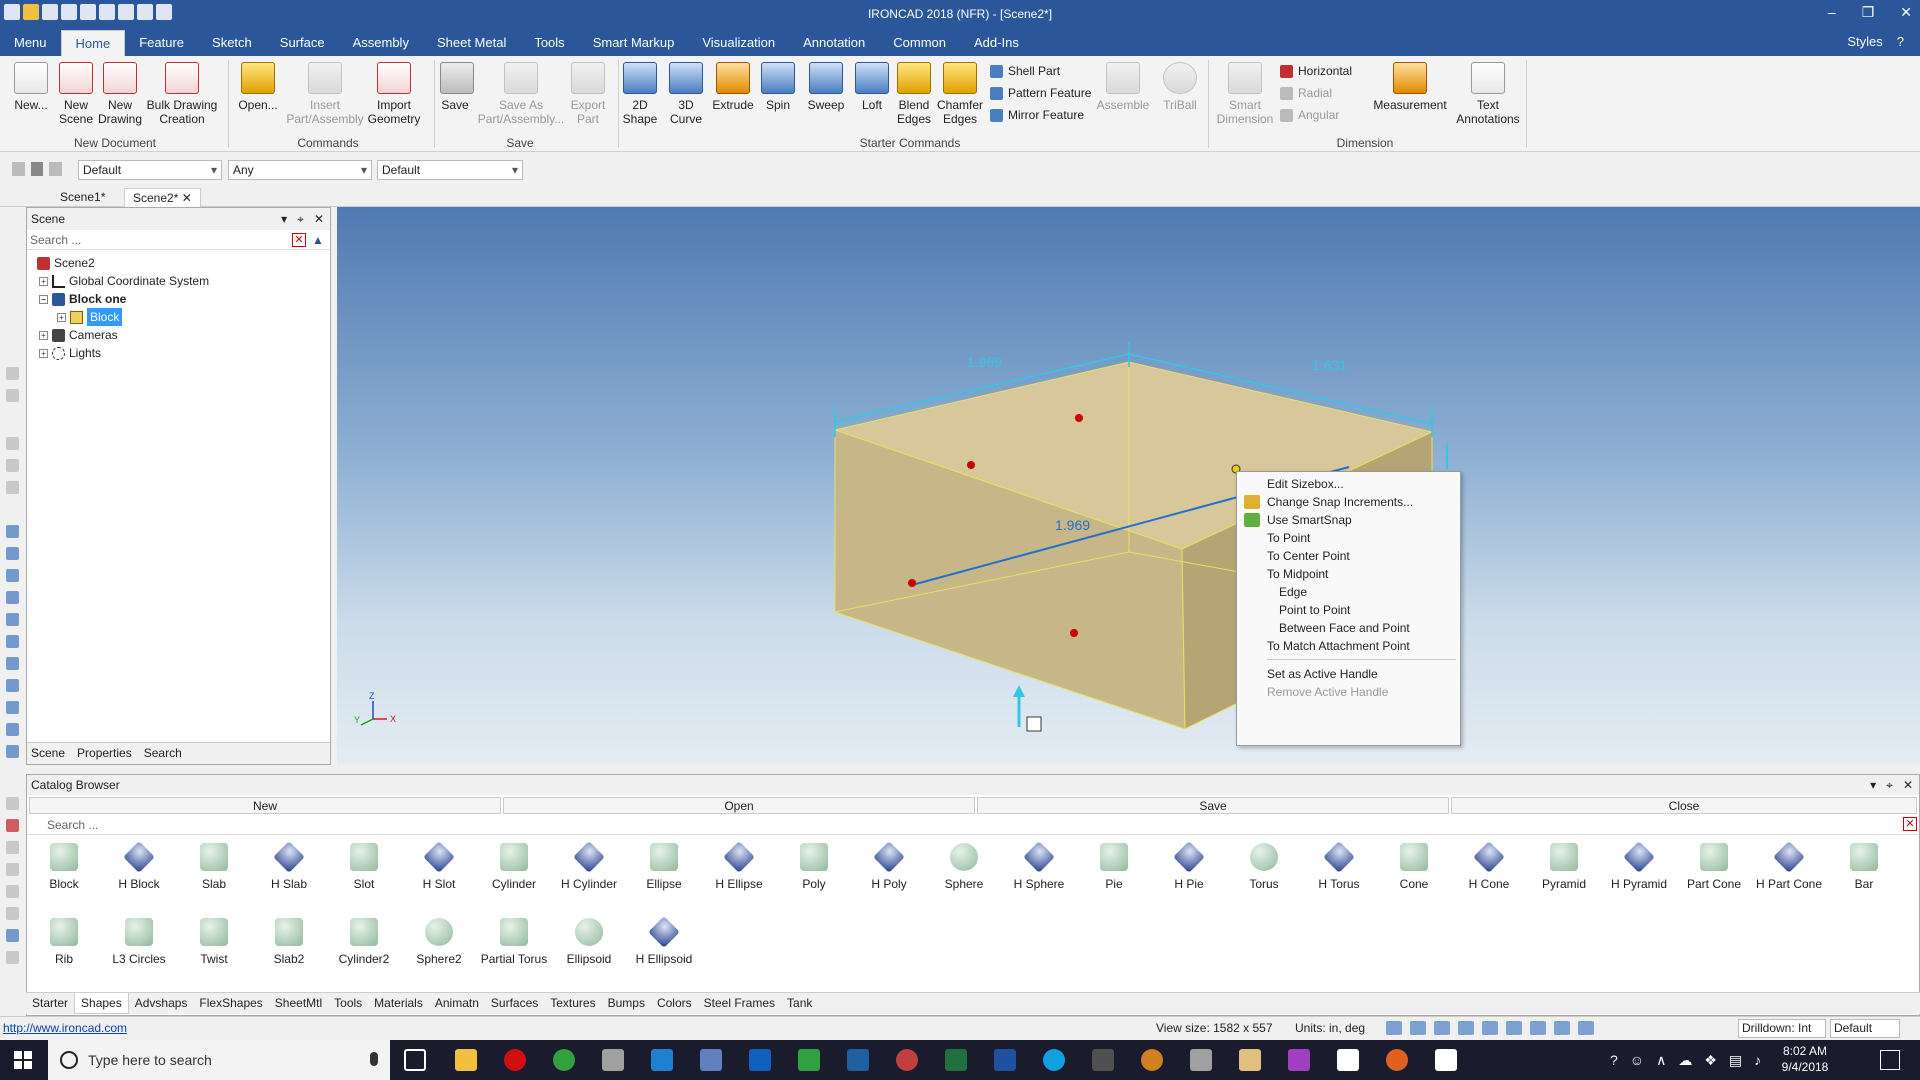 The width and height of the screenshot is (1920, 1080). Describe the element at coordinates (956, 1060) in the screenshot. I see `excel-icon` at that location.